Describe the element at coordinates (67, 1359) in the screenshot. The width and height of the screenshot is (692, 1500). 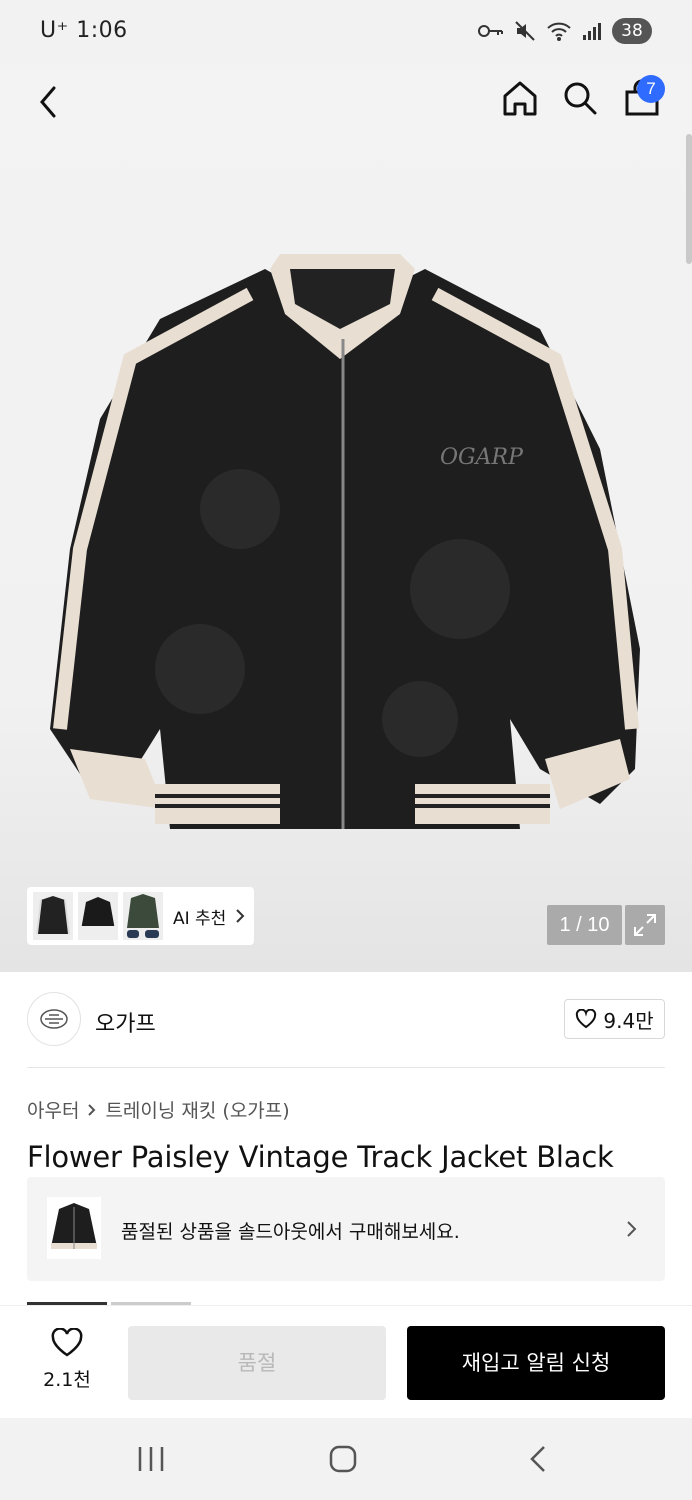
I see `wishlist-button: 2.1천` at that location.